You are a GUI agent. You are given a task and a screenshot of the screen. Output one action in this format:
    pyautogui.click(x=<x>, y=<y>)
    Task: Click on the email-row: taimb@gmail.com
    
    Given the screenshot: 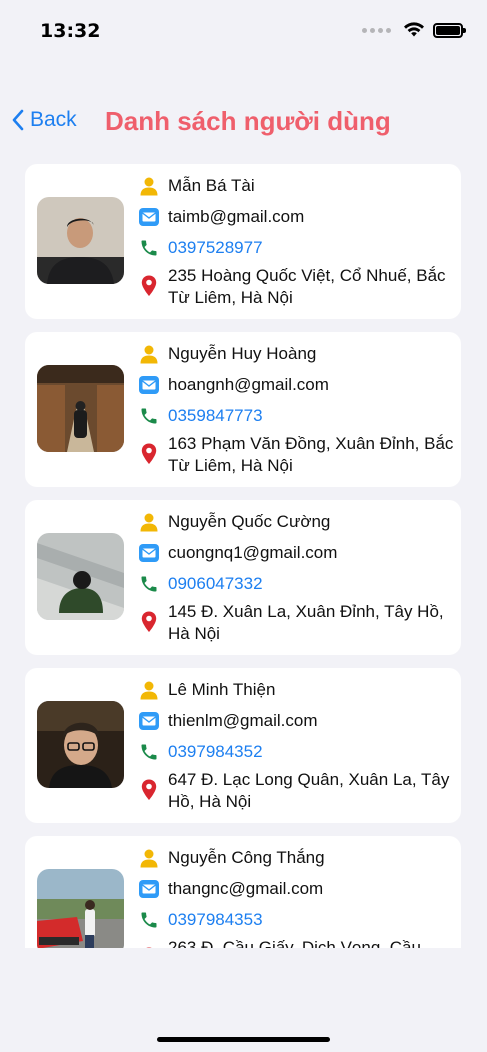 What is the action you would take?
    pyautogui.click(x=296, y=216)
    